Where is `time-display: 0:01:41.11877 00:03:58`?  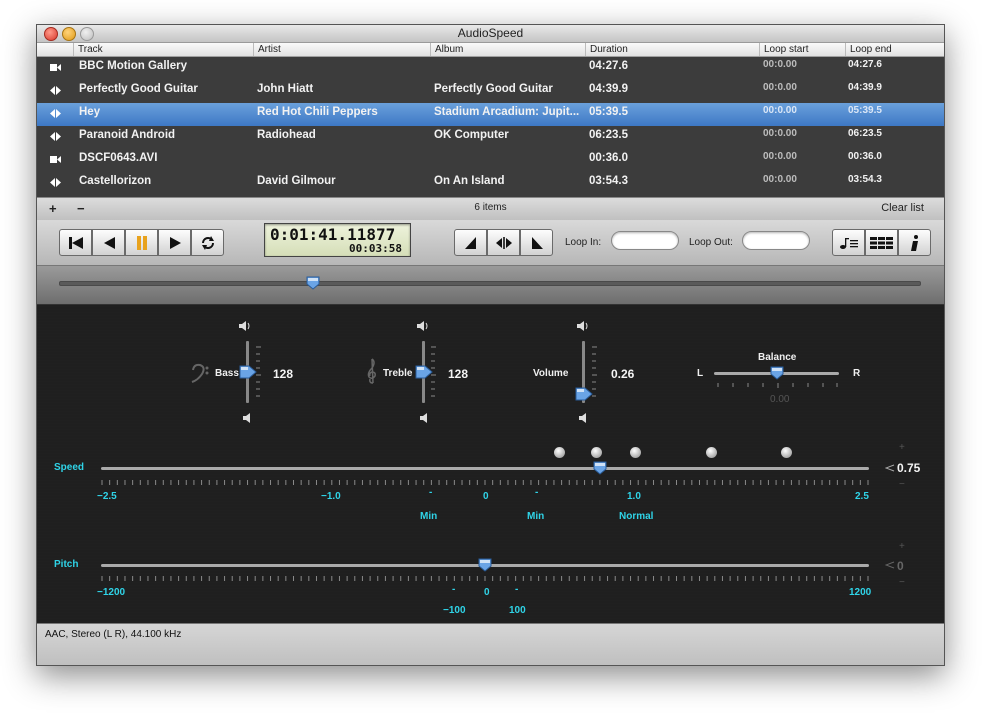 time-display: 0:01:41.11877 00:03:58 is located at coordinates (337, 240).